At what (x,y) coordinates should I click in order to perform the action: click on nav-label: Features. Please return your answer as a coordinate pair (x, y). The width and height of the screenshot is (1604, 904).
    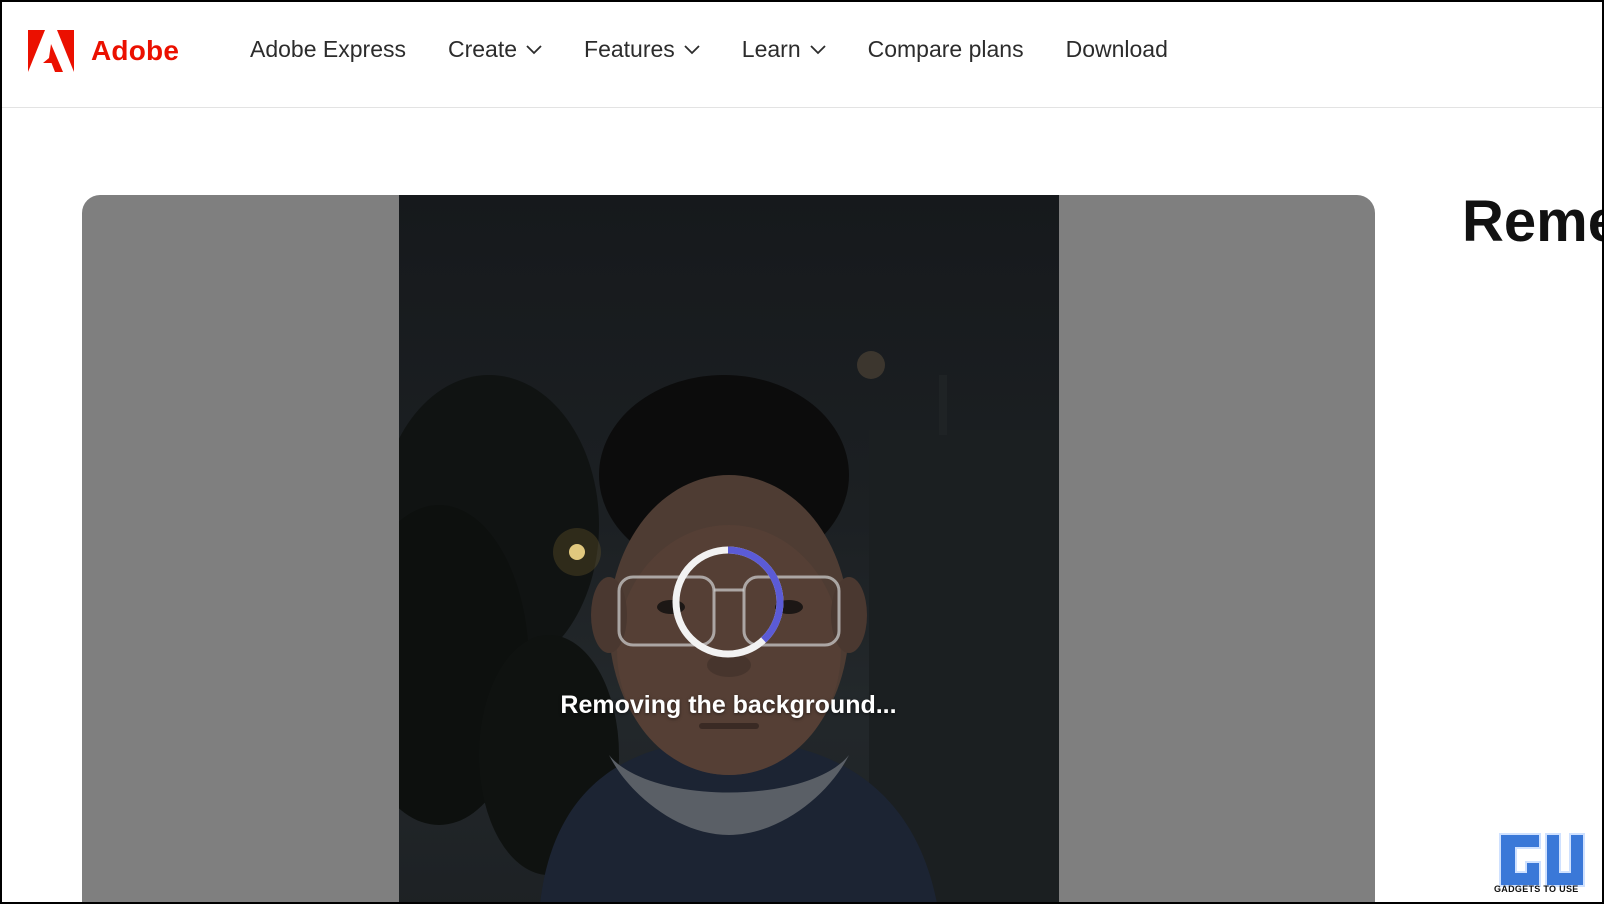
    Looking at the image, I should click on (629, 49).